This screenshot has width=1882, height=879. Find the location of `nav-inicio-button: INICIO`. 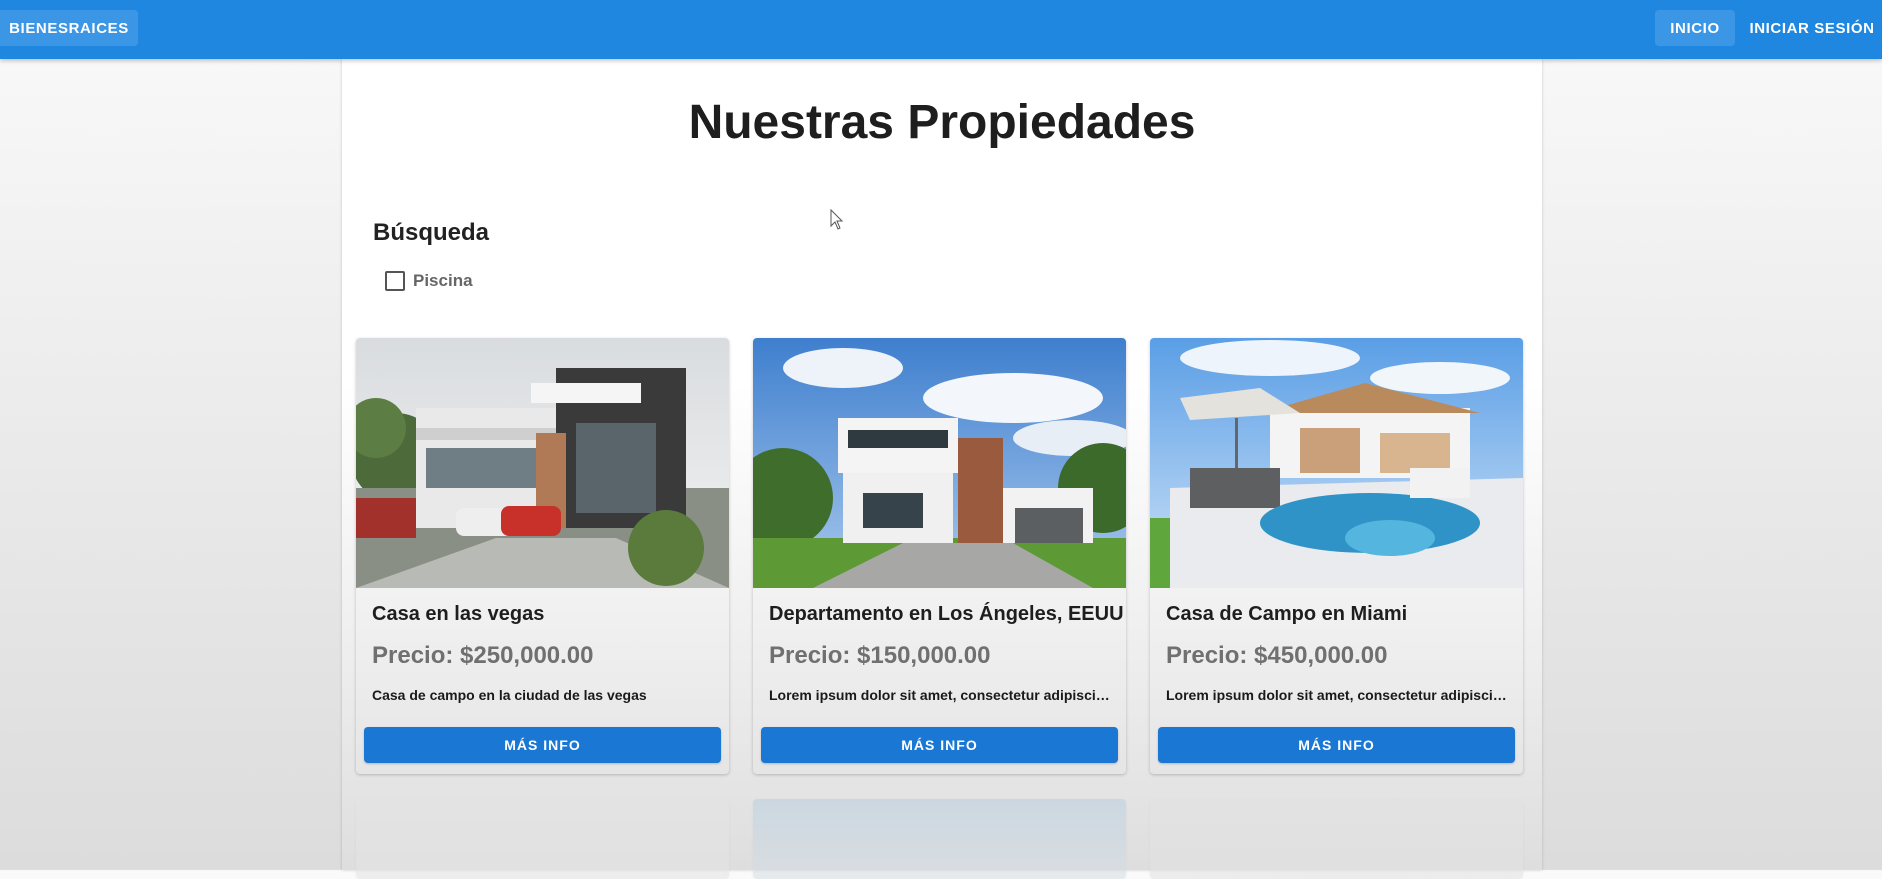

nav-inicio-button: INICIO is located at coordinates (1695, 28).